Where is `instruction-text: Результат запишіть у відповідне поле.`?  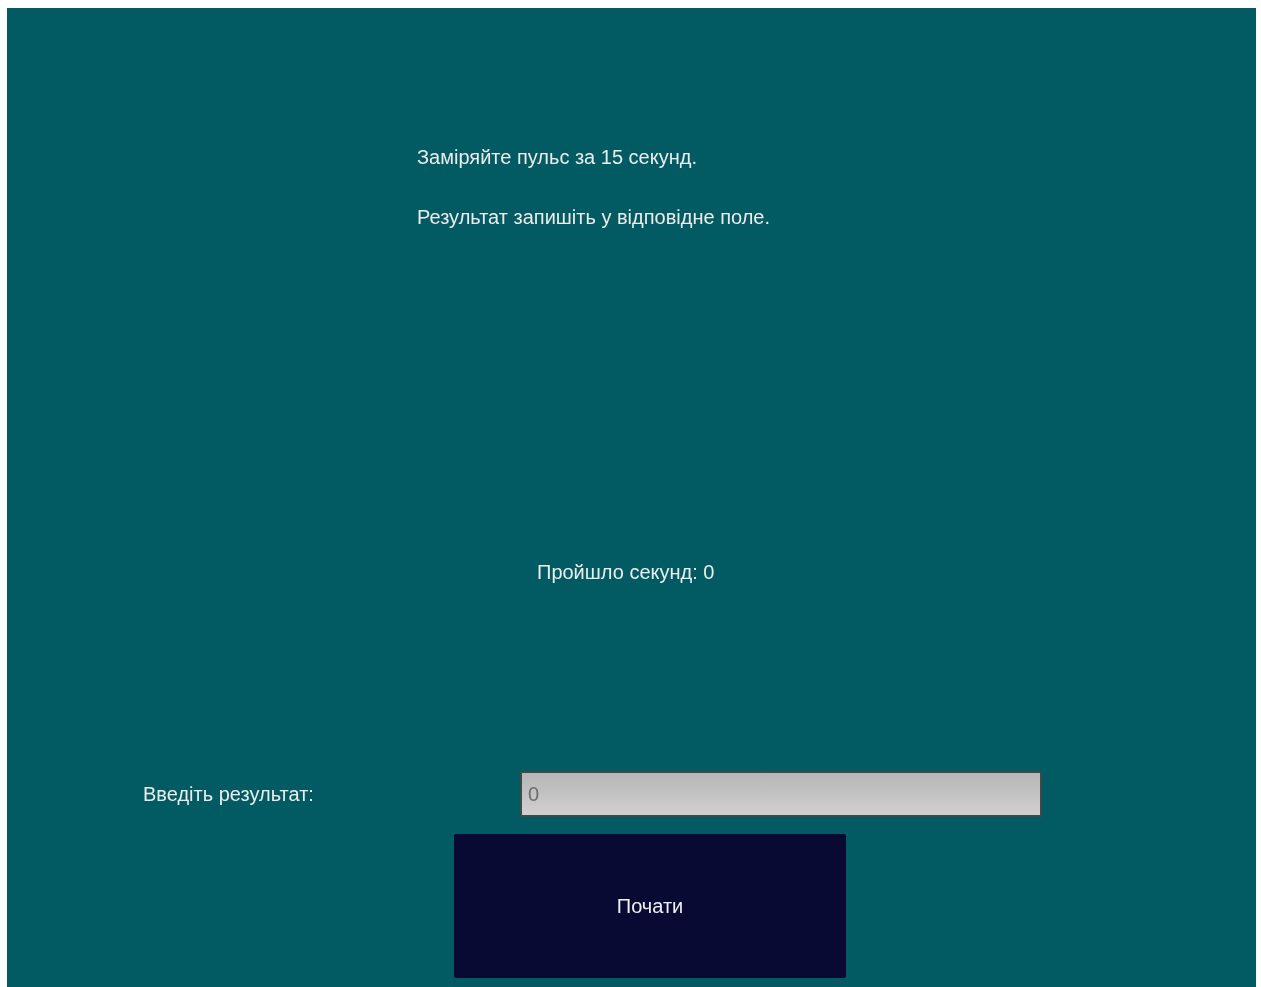
instruction-text: Результат запишіть у відповідне поле. is located at coordinates (593, 217).